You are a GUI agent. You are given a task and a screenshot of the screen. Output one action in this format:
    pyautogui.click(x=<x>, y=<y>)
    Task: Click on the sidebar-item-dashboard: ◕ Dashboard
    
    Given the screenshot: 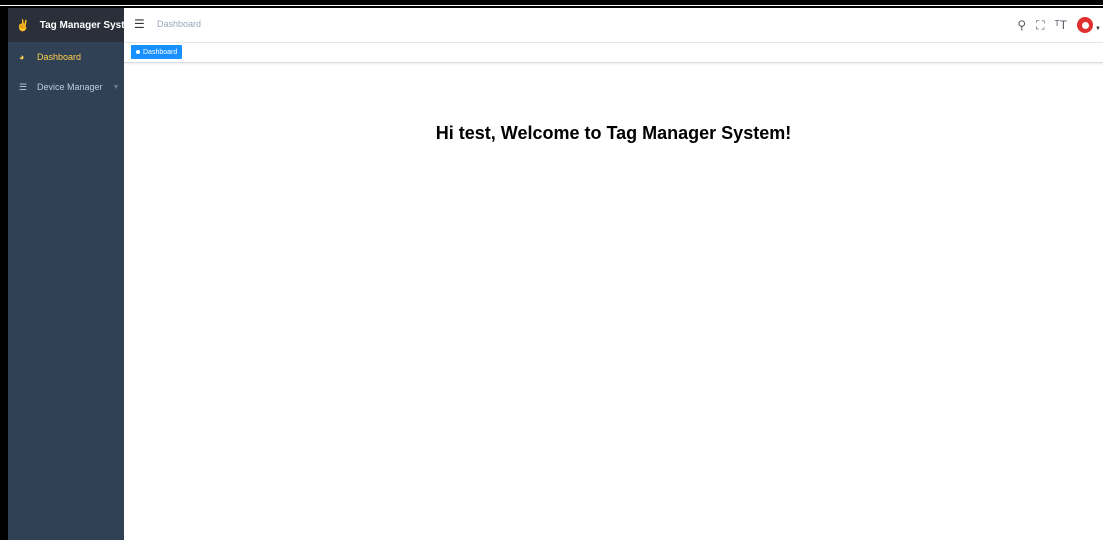 What is the action you would take?
    pyautogui.click(x=66, y=57)
    